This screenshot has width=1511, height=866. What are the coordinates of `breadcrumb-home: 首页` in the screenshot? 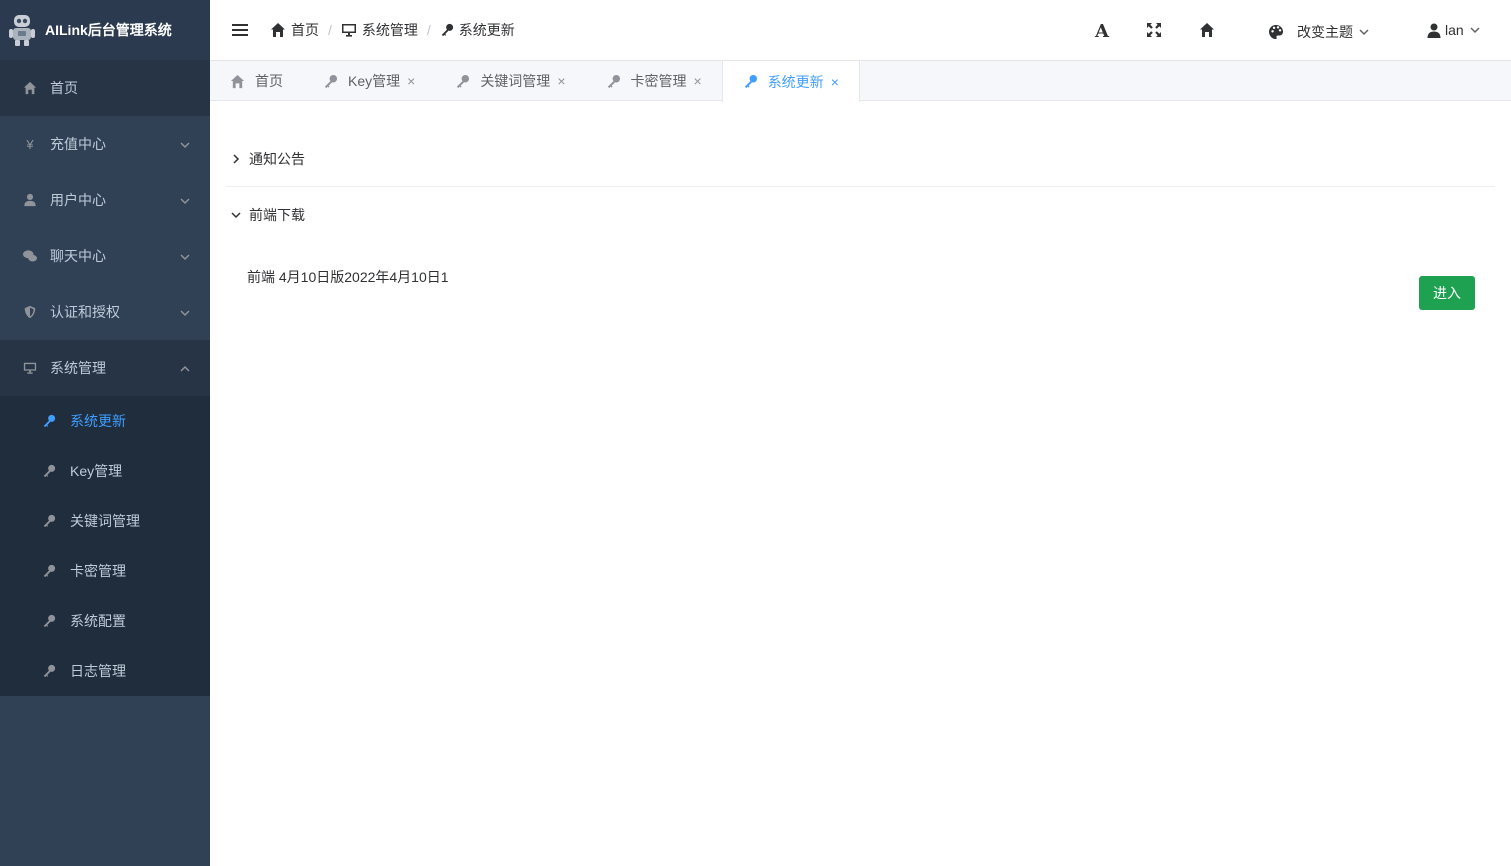 It's located at (294, 30).